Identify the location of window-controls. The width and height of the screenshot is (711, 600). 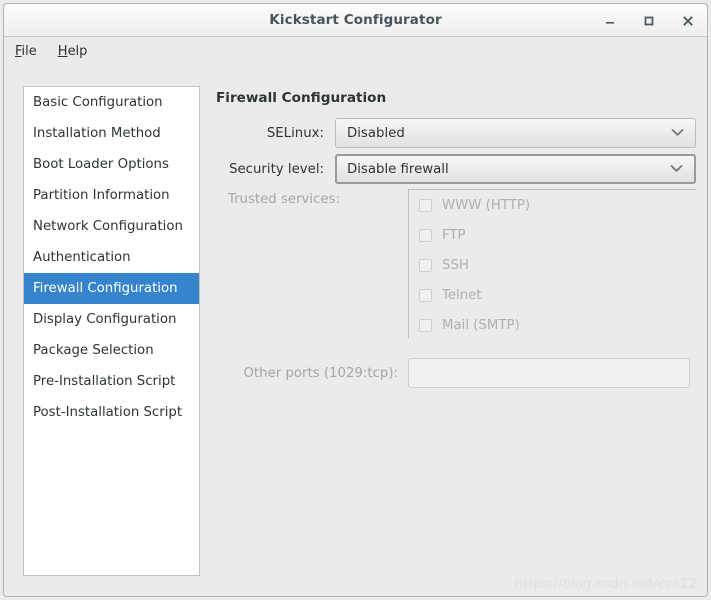
(649, 21).